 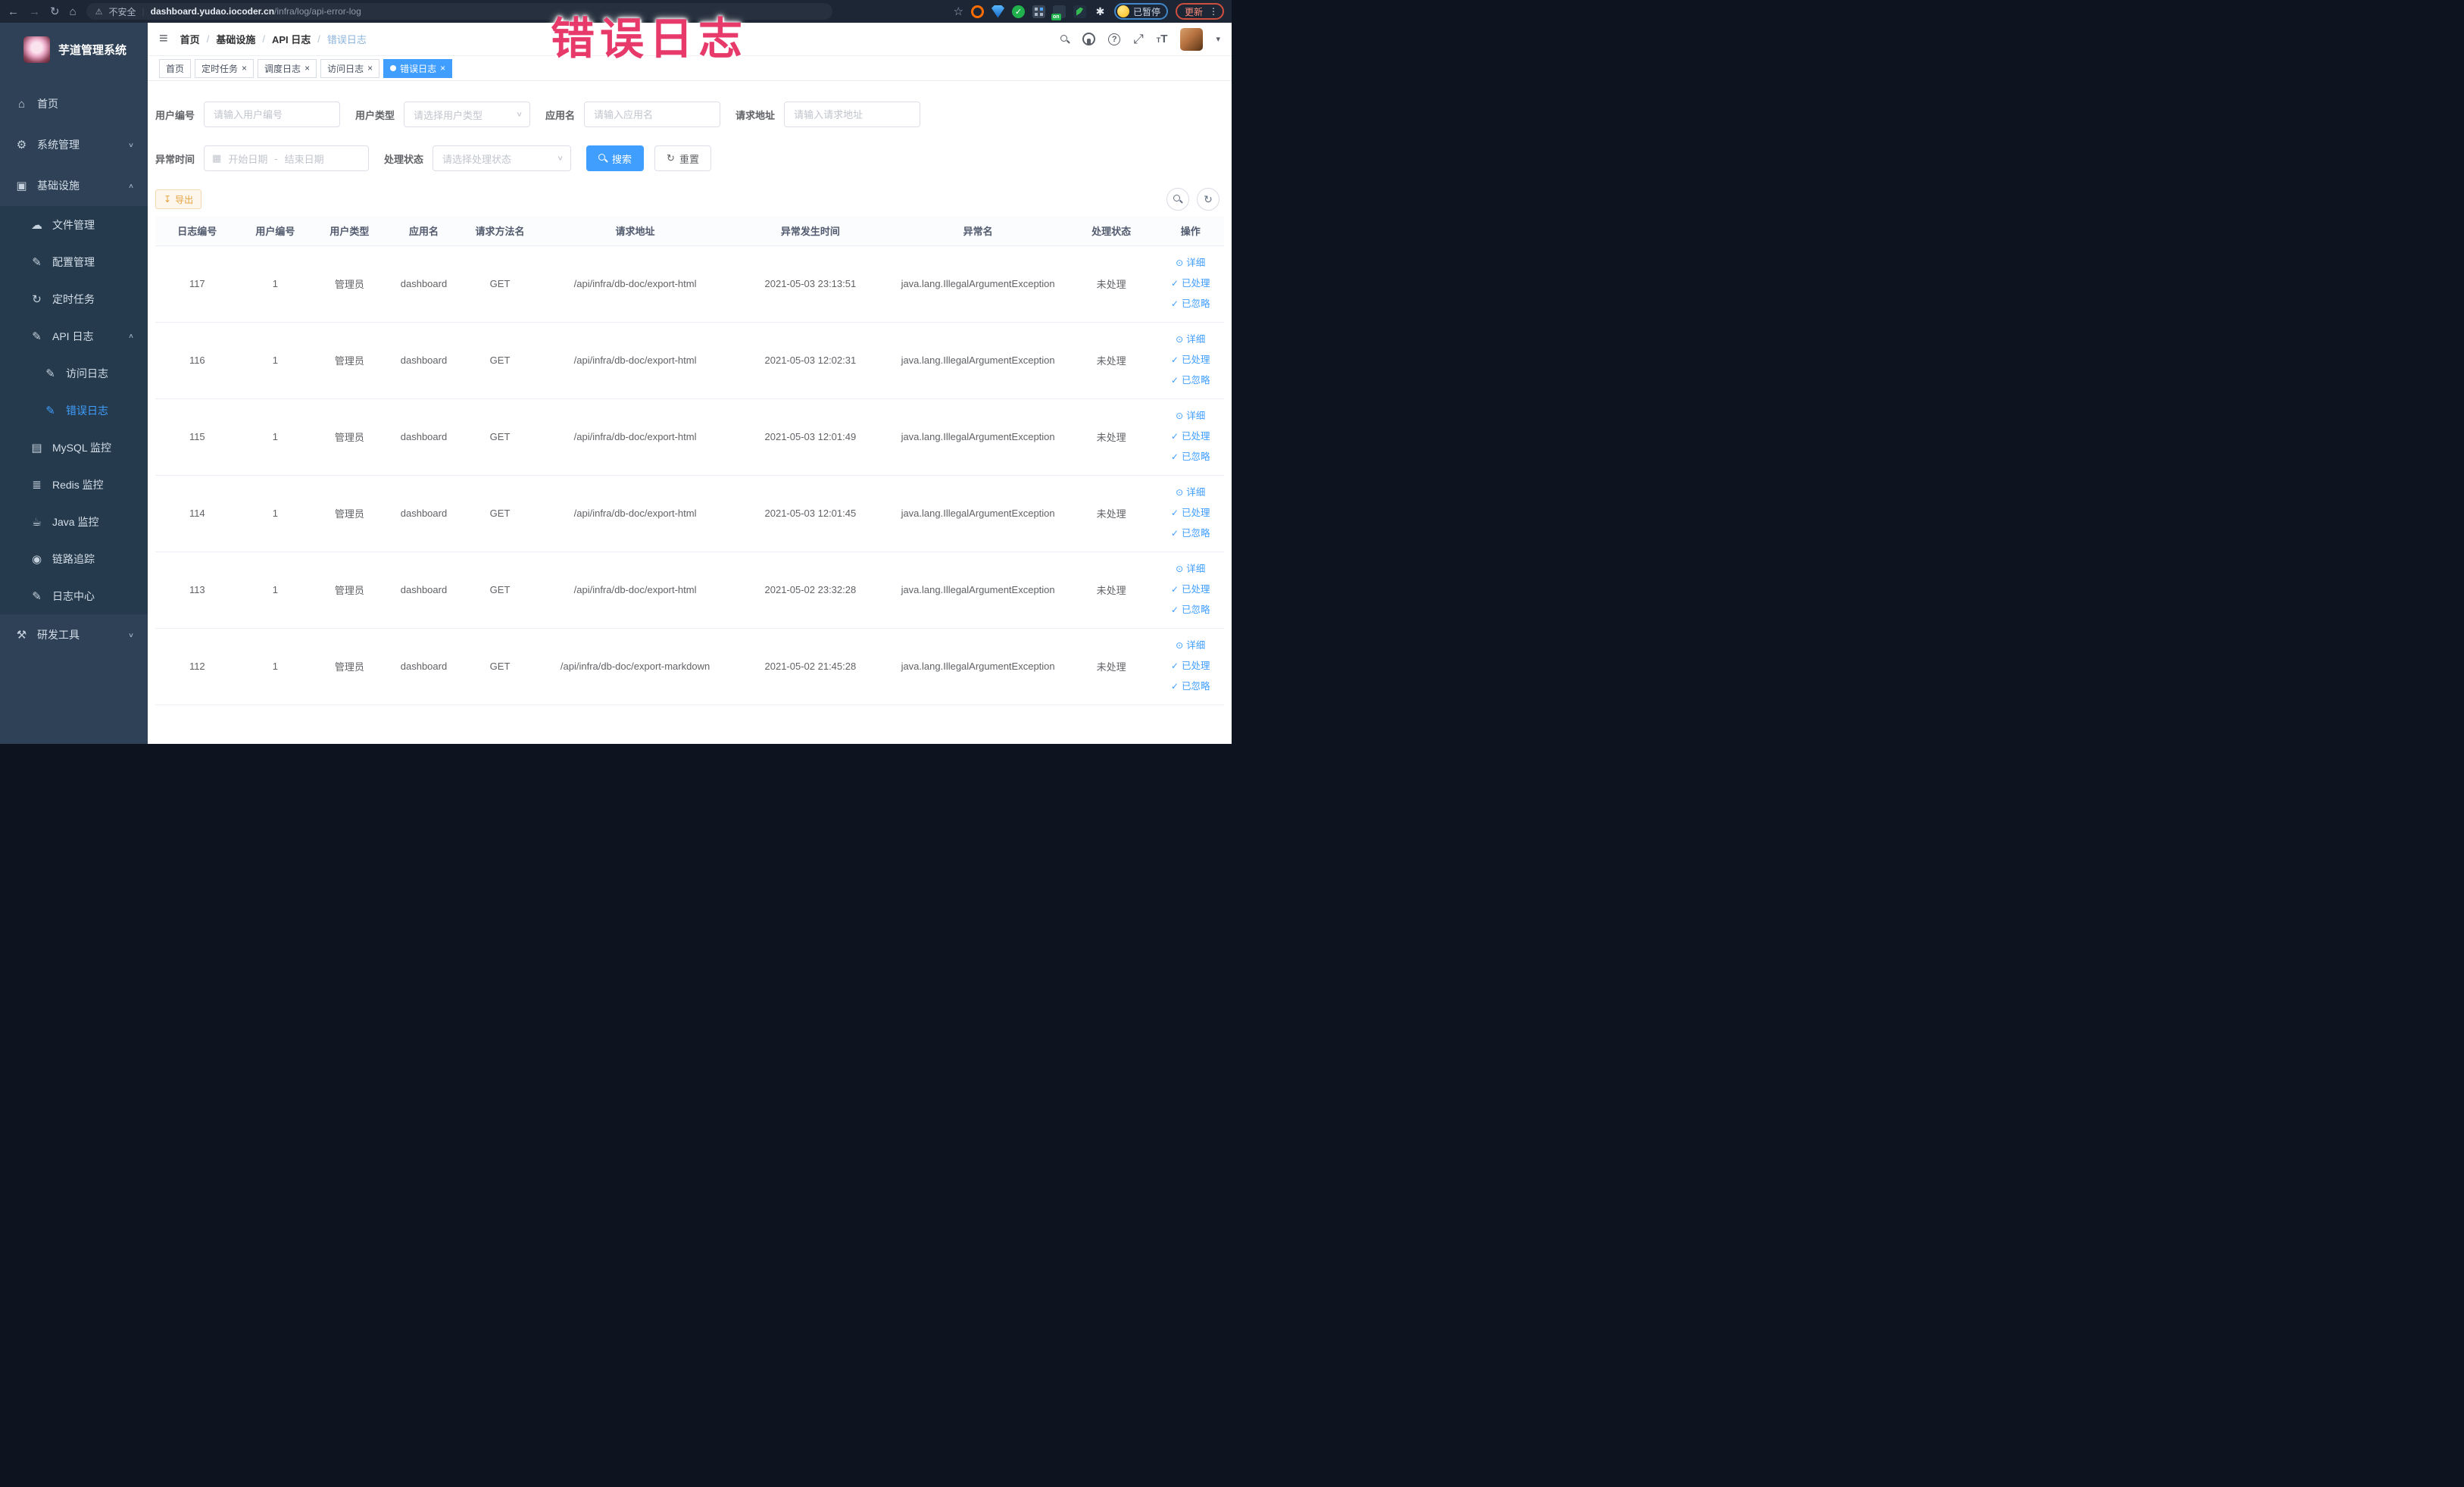 What do you see at coordinates (74, 410) in the screenshot?
I see `sidebar-item: ✎ 错误日志` at bounding box center [74, 410].